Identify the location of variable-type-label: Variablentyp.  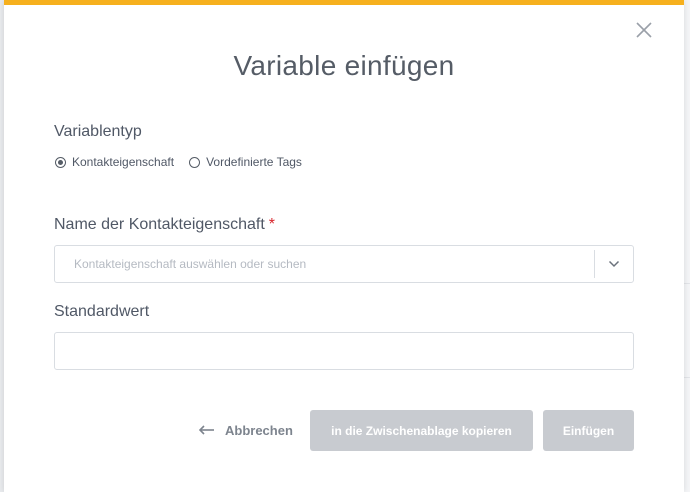
(98, 131).